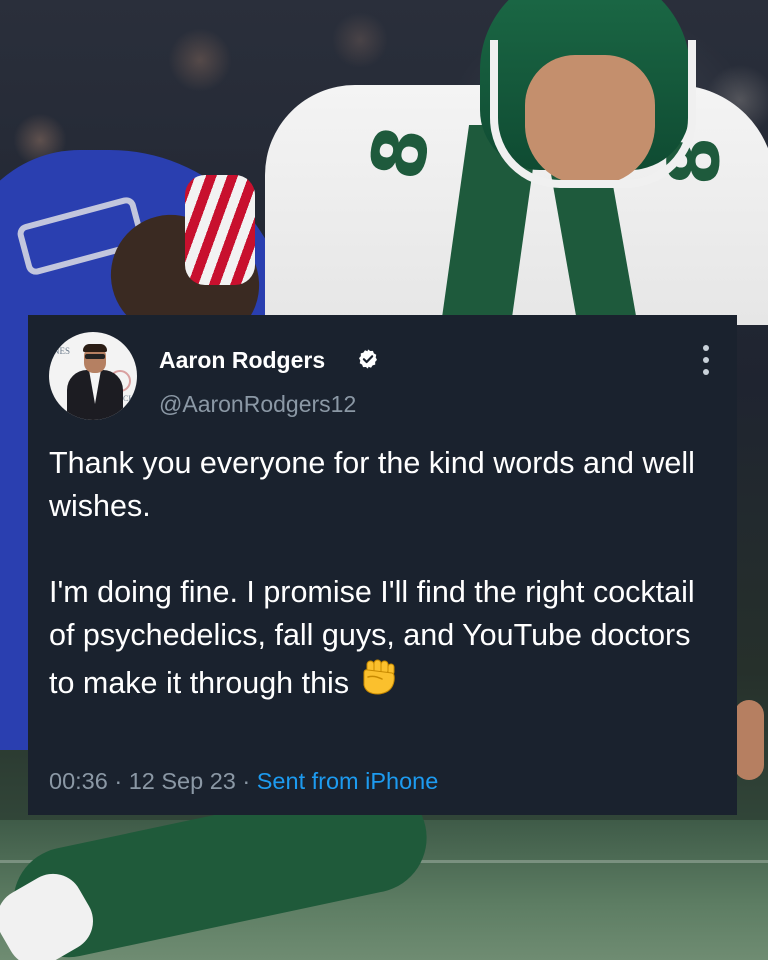  Describe the element at coordinates (257, 404) in the screenshot. I see `user-handle: @AaronRodgers12` at that location.